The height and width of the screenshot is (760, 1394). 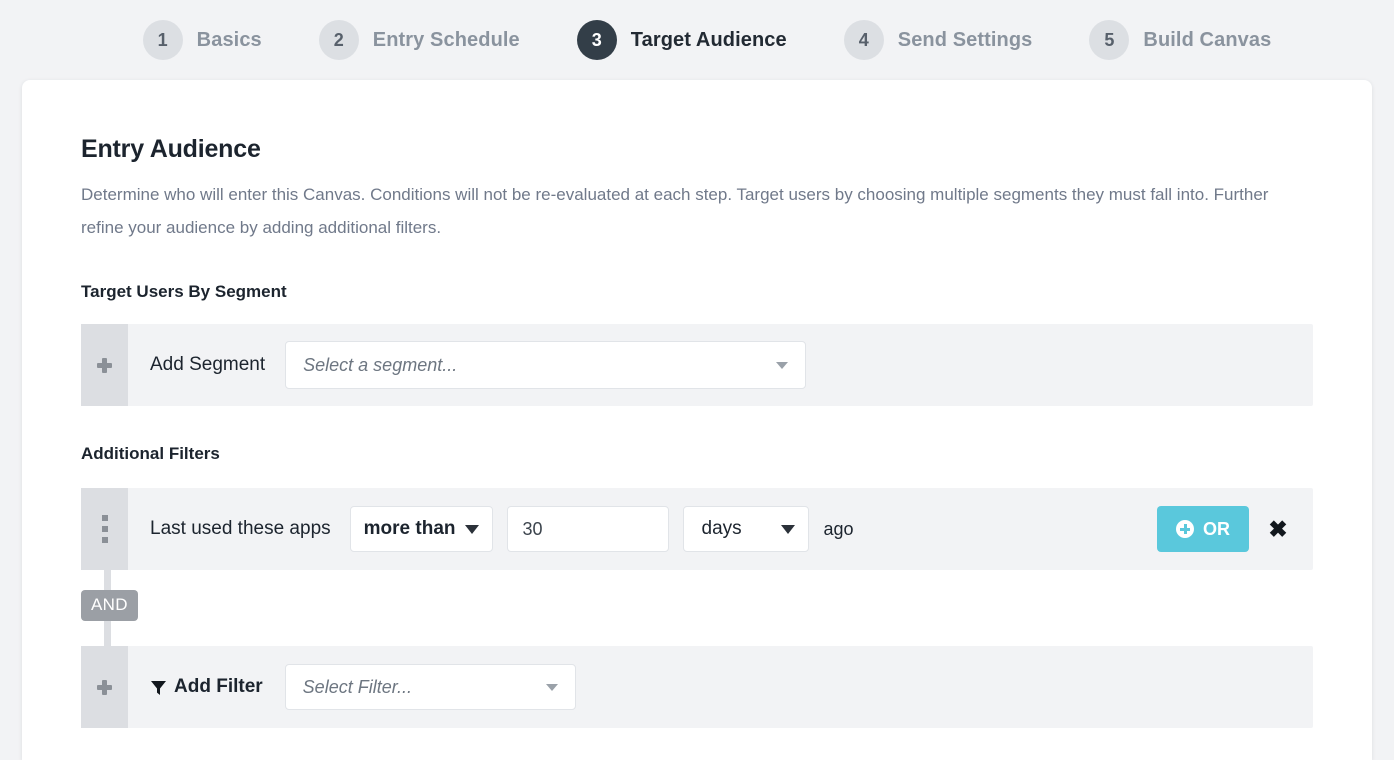 What do you see at coordinates (965, 39) in the screenshot?
I see `step-4-label: Send Settings` at bounding box center [965, 39].